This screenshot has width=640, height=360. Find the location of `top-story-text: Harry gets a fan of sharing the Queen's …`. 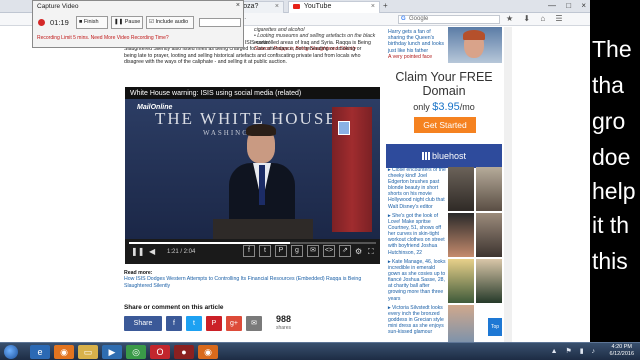

top-story-text: Harry gets a fan of sharing the Queen's … is located at coordinates (417, 44).